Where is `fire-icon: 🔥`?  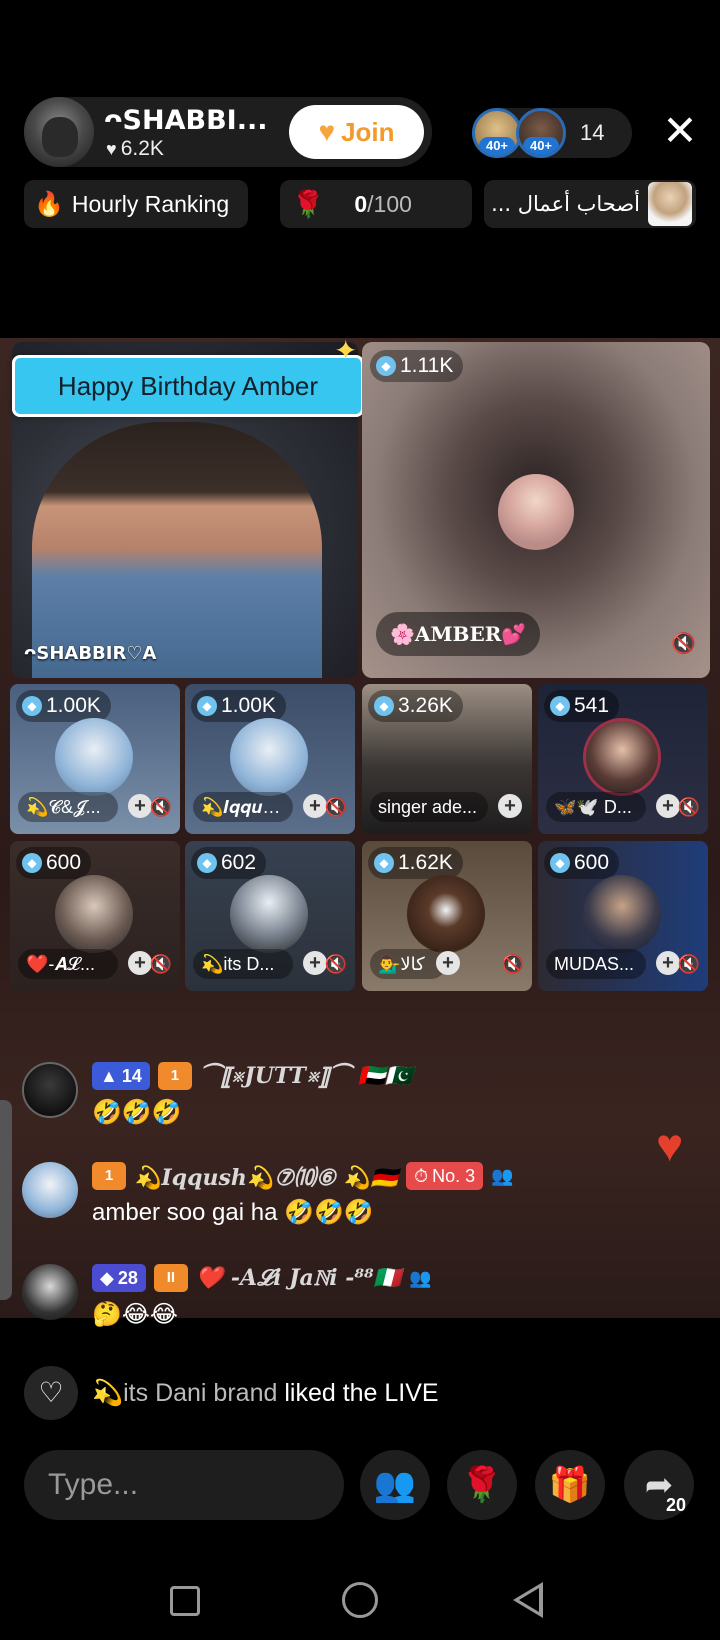 fire-icon: 🔥 is located at coordinates (49, 204).